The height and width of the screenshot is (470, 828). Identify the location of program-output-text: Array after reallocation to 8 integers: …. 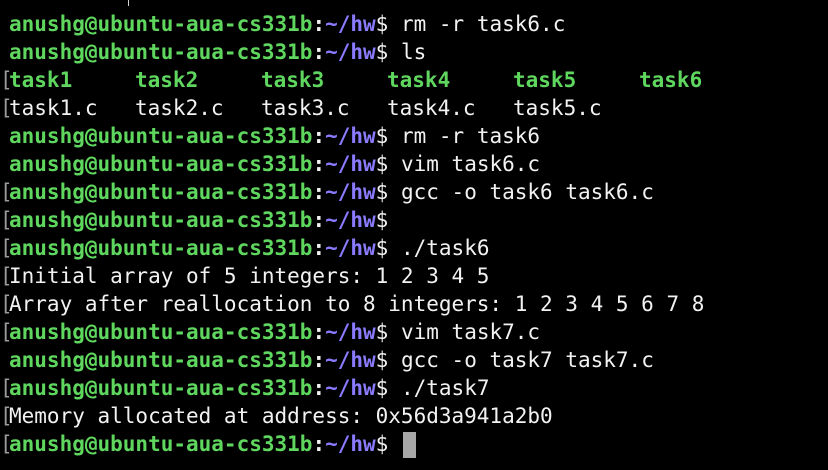
(357, 304).